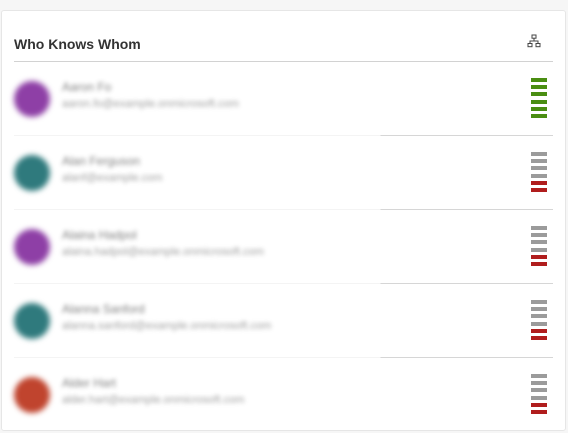 This screenshot has height=433, width=568. Describe the element at coordinates (112, 178) in the screenshot. I see `contact-email: alanf@example.com` at that location.